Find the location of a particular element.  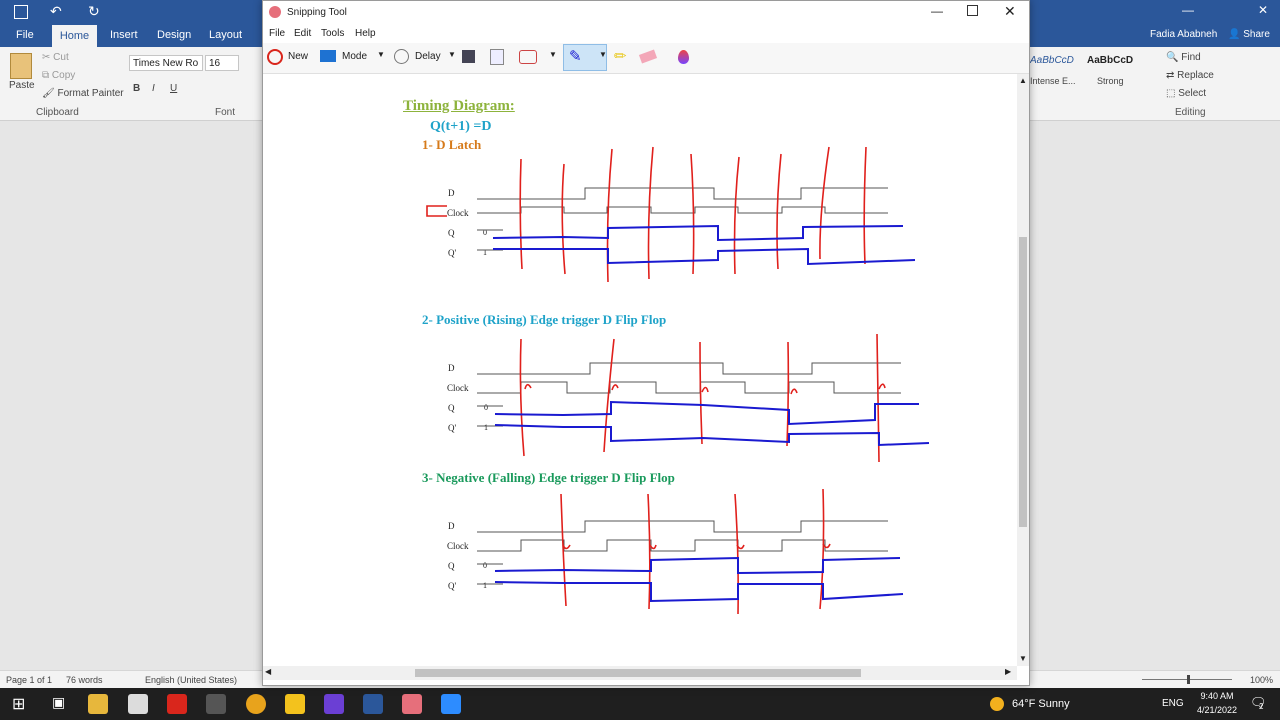

menu-file: File is located at coordinates (277, 33).